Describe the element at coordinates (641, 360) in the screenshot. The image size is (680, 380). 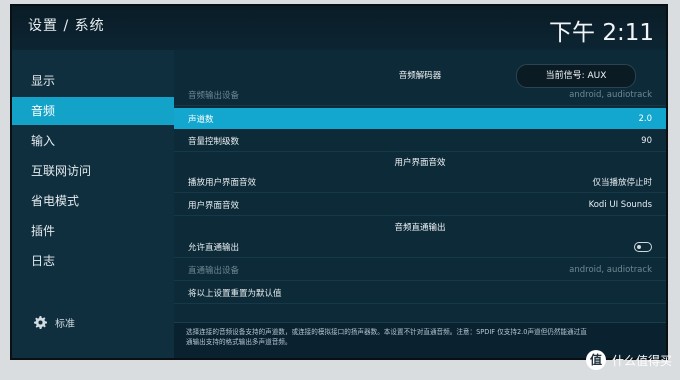
I see `watermark-text: 什么值得买` at that location.